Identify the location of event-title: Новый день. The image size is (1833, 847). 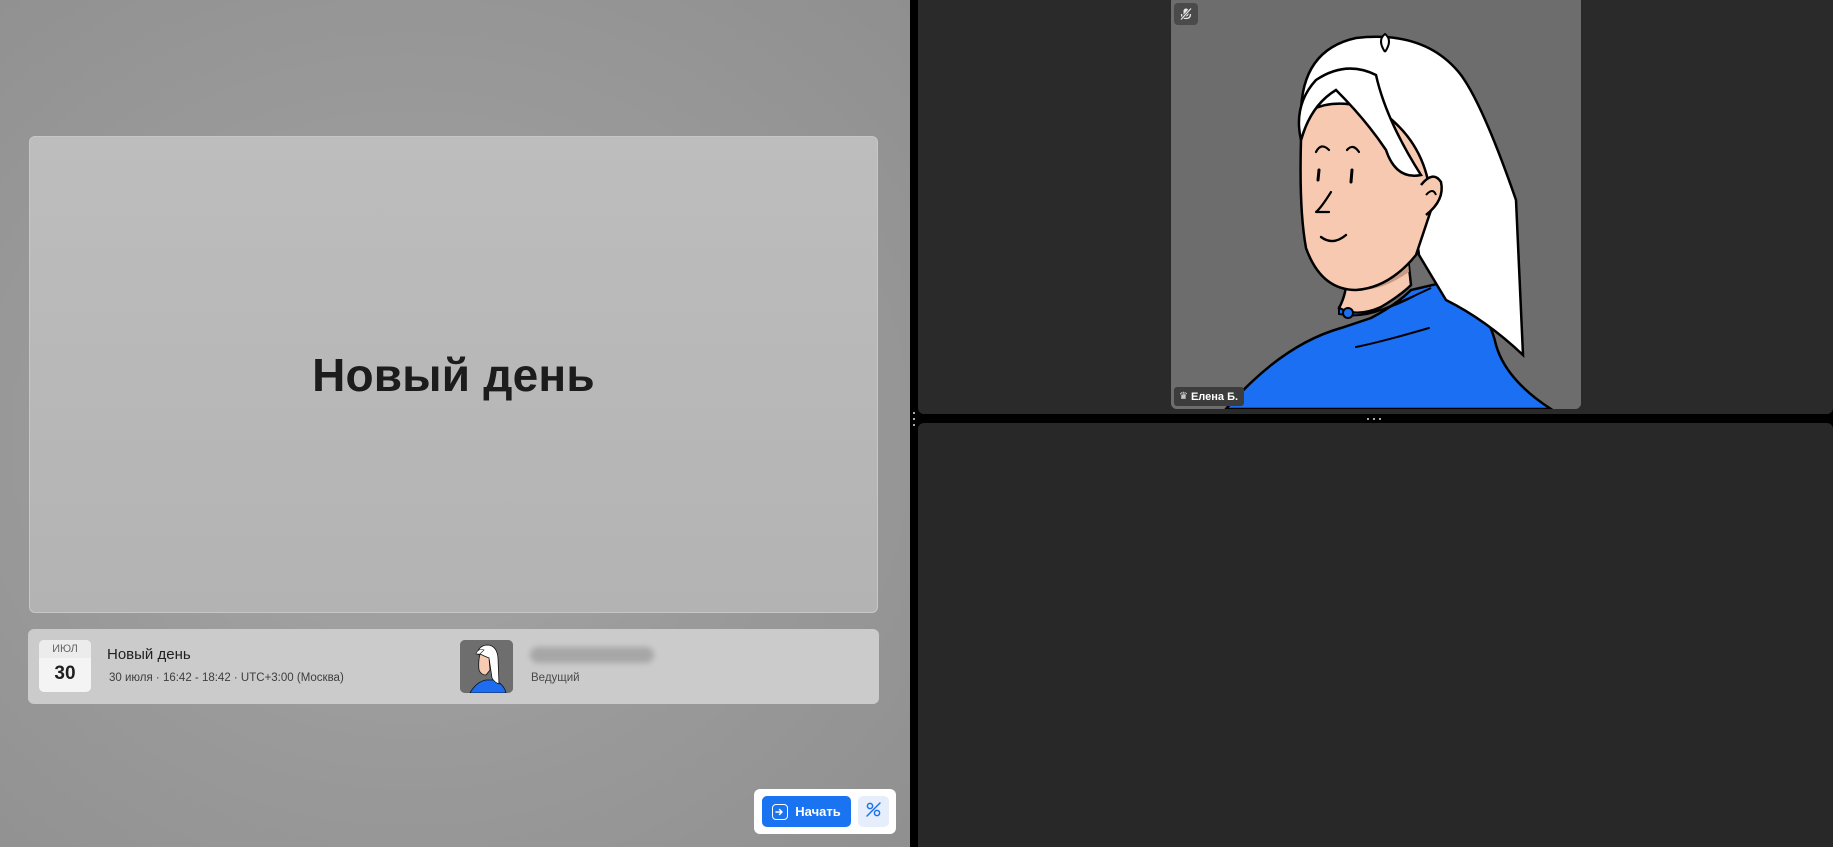
(149, 654).